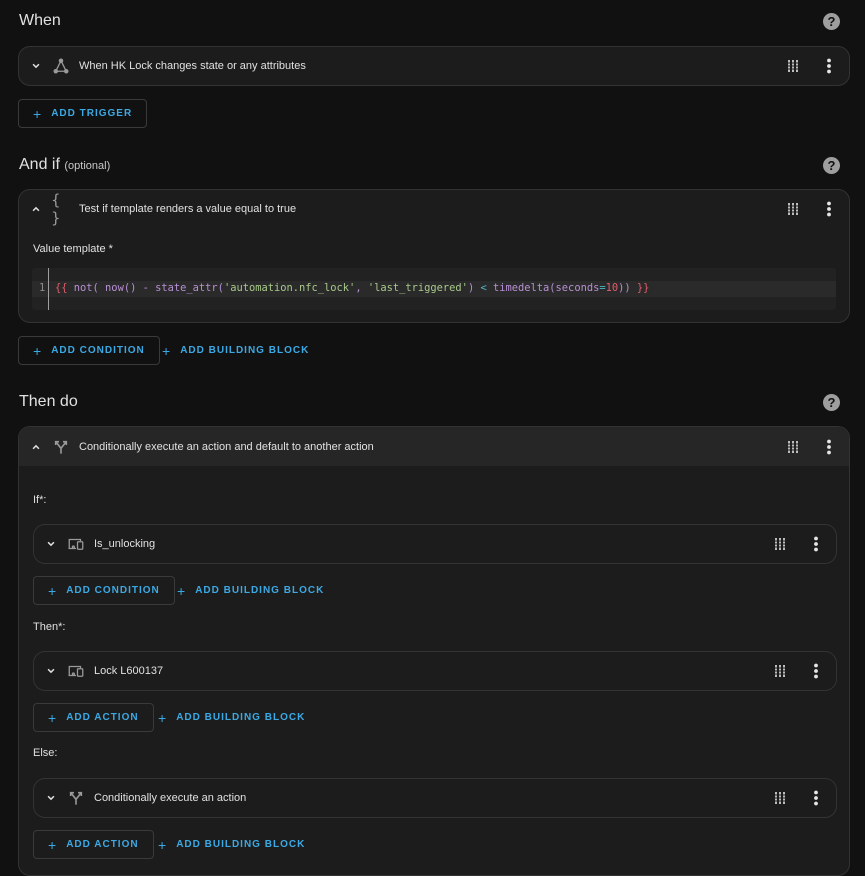 Image resolution: width=865 pixels, height=876 pixels. What do you see at coordinates (521, 288) in the screenshot?
I see `code-token: timedelta(` at bounding box center [521, 288].